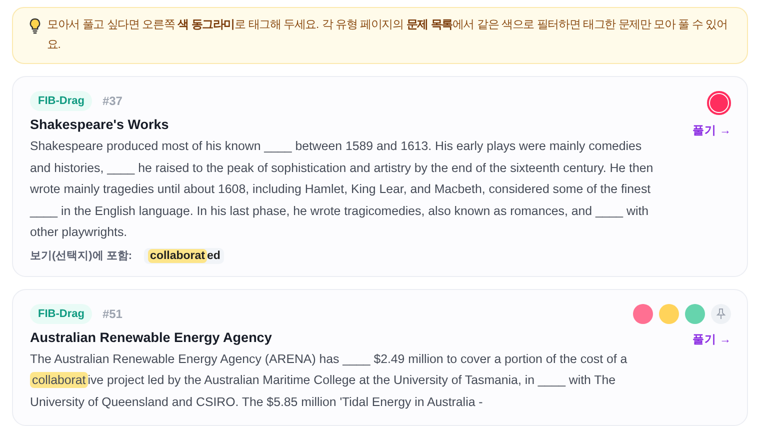 This screenshot has height=426, width=764. Describe the element at coordinates (112, 101) in the screenshot. I see `question-number: #37` at that location.